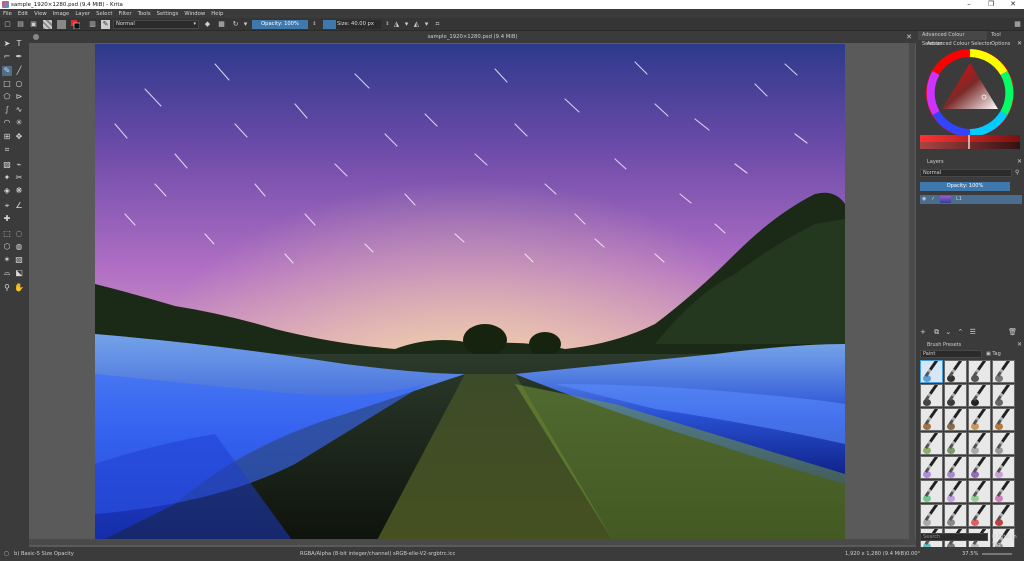 This screenshot has width=1024, height=561. What do you see at coordinates (953, 39) in the screenshot?
I see `tab-advanced-colour-selector: Advanced Colour Selector` at bounding box center [953, 39].